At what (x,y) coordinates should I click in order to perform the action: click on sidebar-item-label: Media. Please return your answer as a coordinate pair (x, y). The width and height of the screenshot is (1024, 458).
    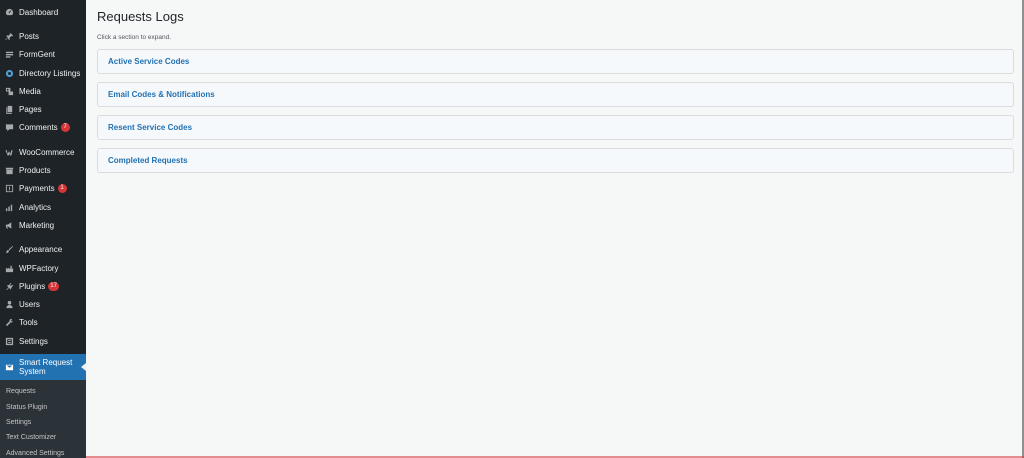
    Looking at the image, I should click on (30, 91).